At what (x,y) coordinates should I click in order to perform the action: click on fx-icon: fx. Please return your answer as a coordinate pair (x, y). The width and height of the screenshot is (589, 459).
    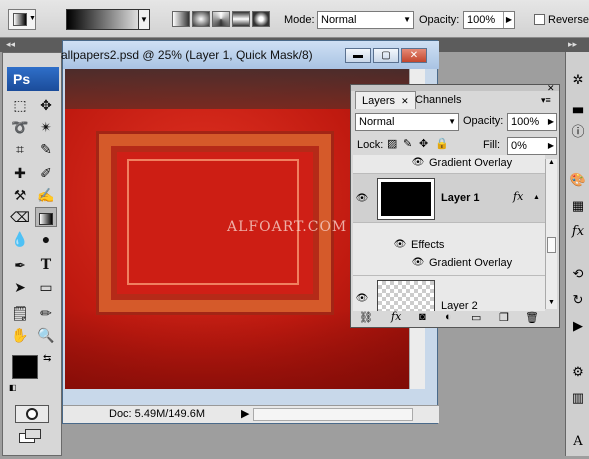
    Looking at the image, I should click on (396, 316).